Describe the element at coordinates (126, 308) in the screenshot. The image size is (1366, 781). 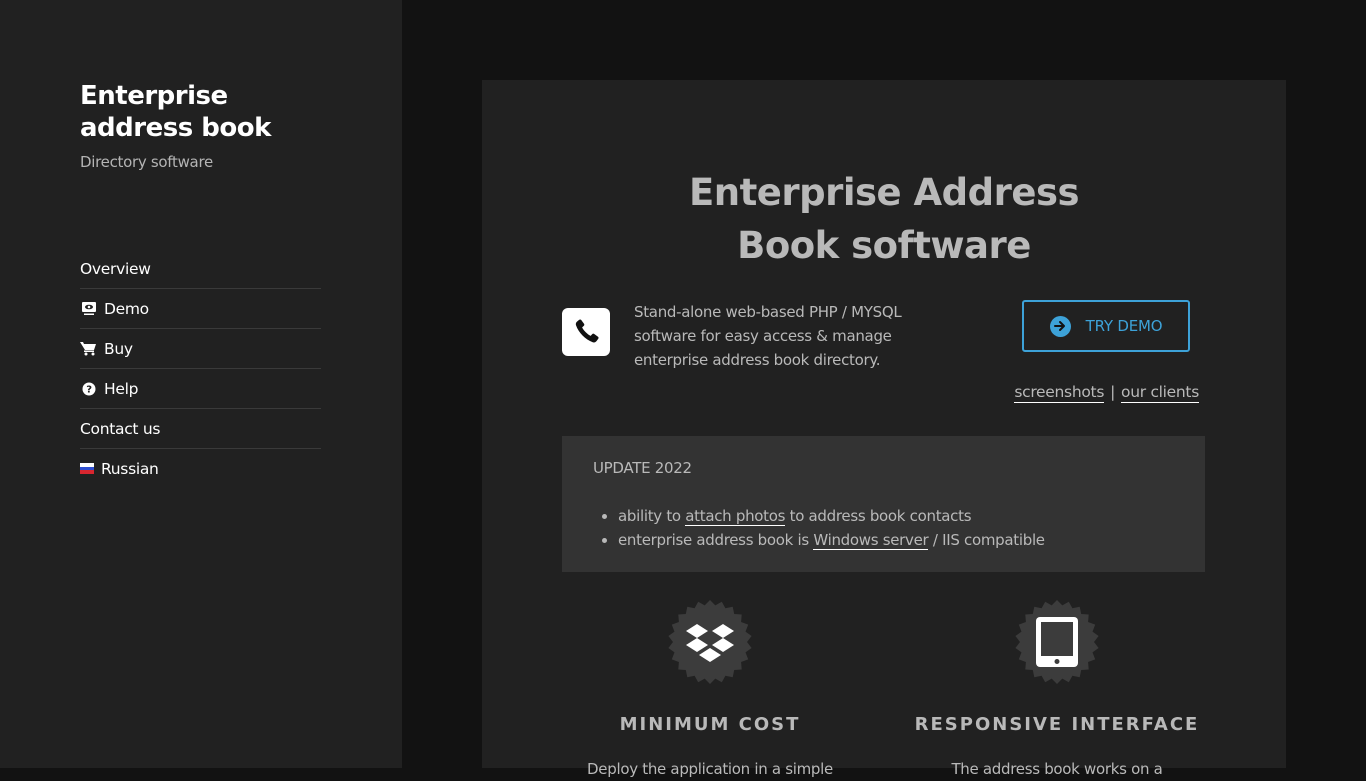
I see `nav-label: Demo` at that location.